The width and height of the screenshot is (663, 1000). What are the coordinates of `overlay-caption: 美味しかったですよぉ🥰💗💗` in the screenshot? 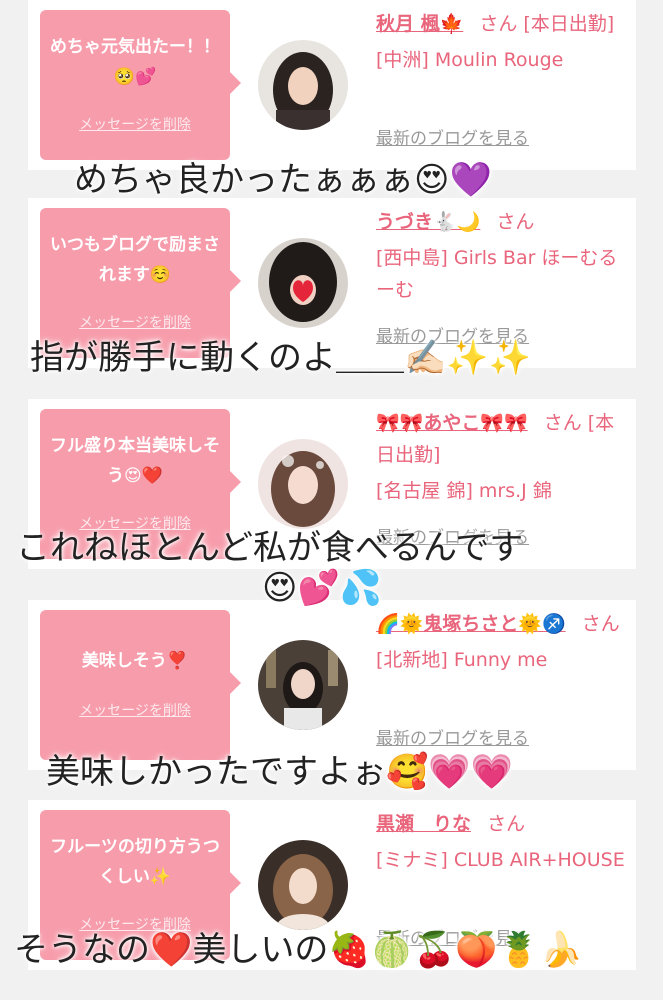 It's located at (280, 772).